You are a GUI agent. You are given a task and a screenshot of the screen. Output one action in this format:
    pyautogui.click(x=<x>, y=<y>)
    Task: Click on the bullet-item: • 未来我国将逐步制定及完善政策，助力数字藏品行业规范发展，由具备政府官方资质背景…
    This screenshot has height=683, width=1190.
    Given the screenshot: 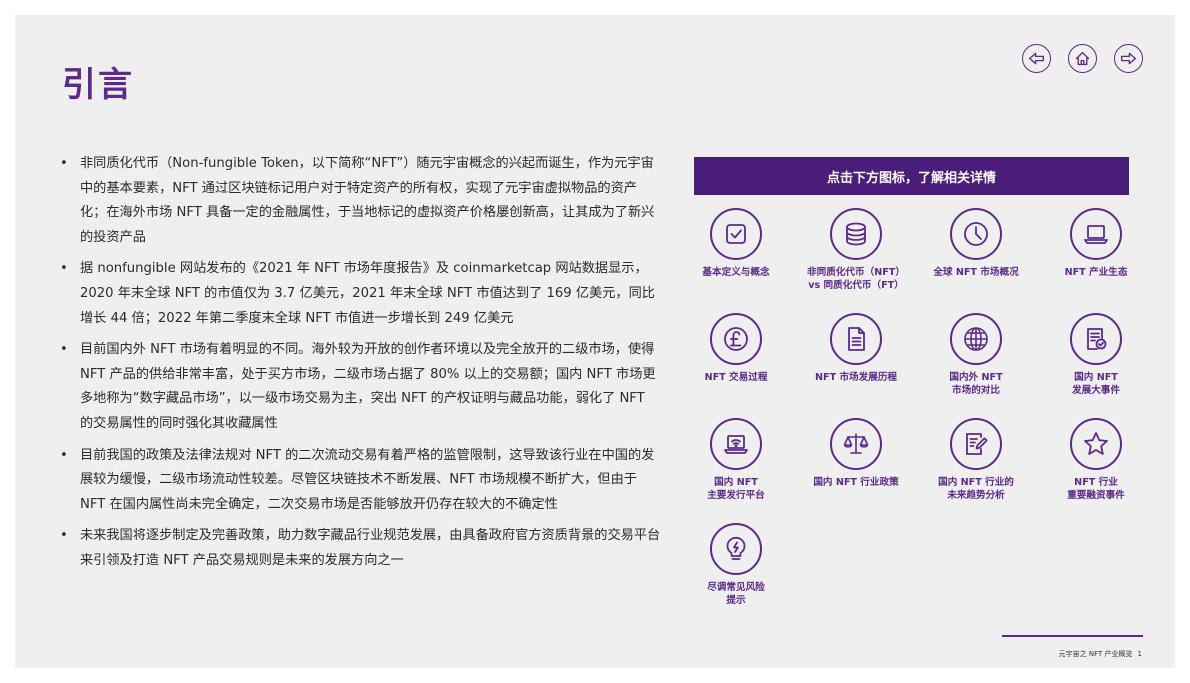 What is the action you would take?
    pyautogui.click(x=360, y=548)
    